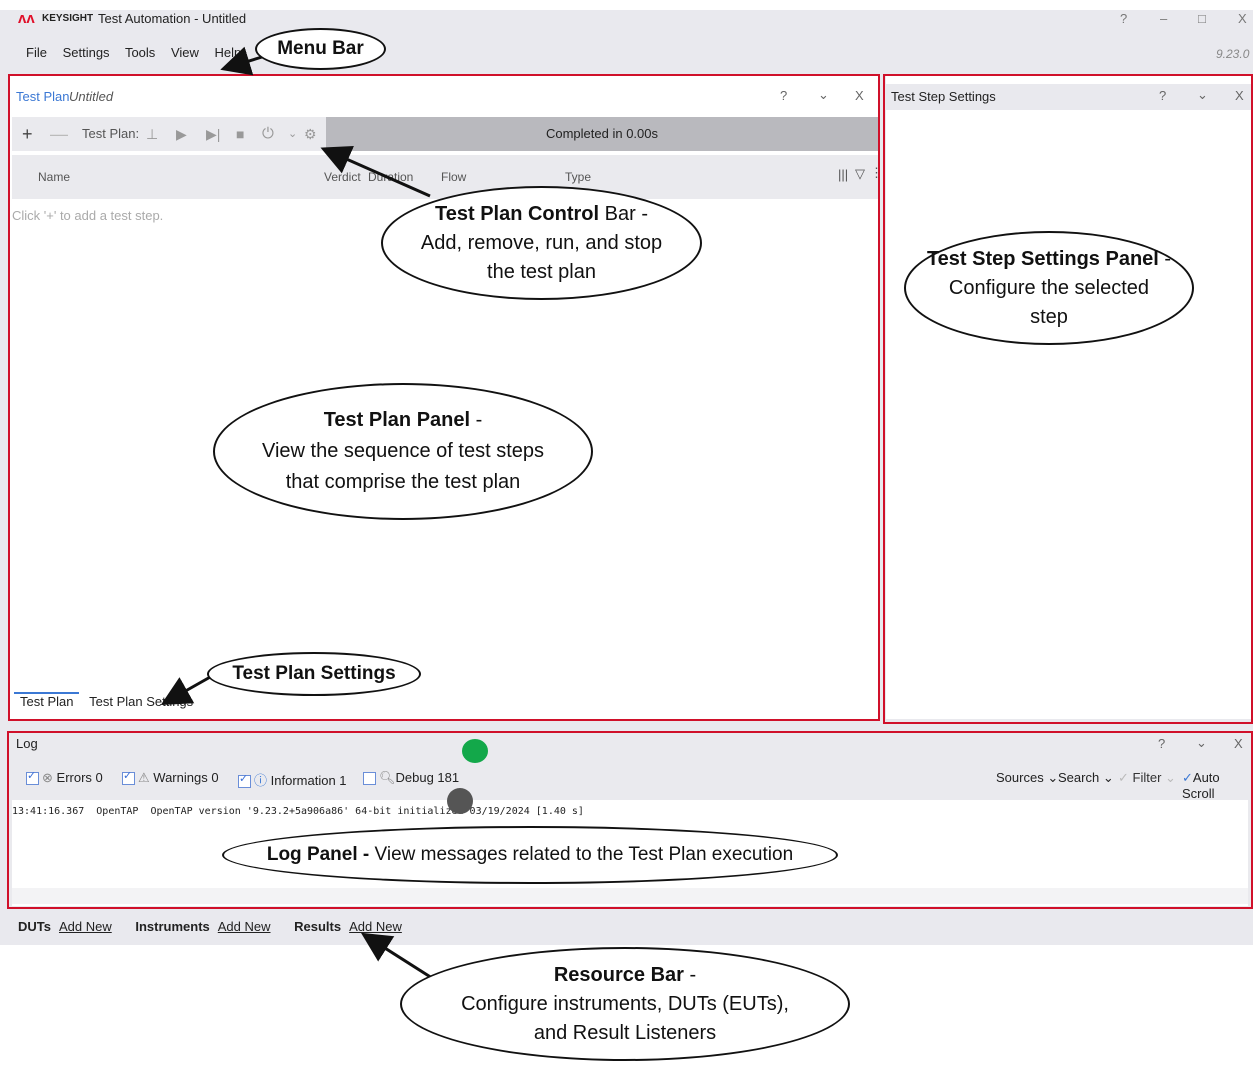  I want to click on menu-bar-callout: Menu Bar, so click(320, 49).